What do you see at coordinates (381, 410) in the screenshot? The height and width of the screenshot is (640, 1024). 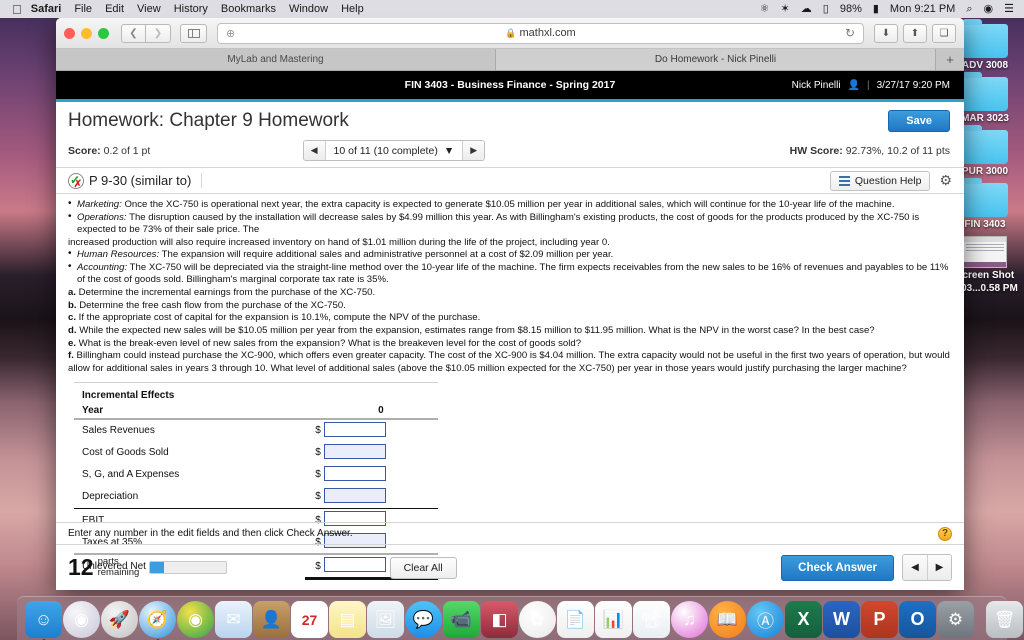 I see `table-header-year-value: 0` at bounding box center [381, 410].